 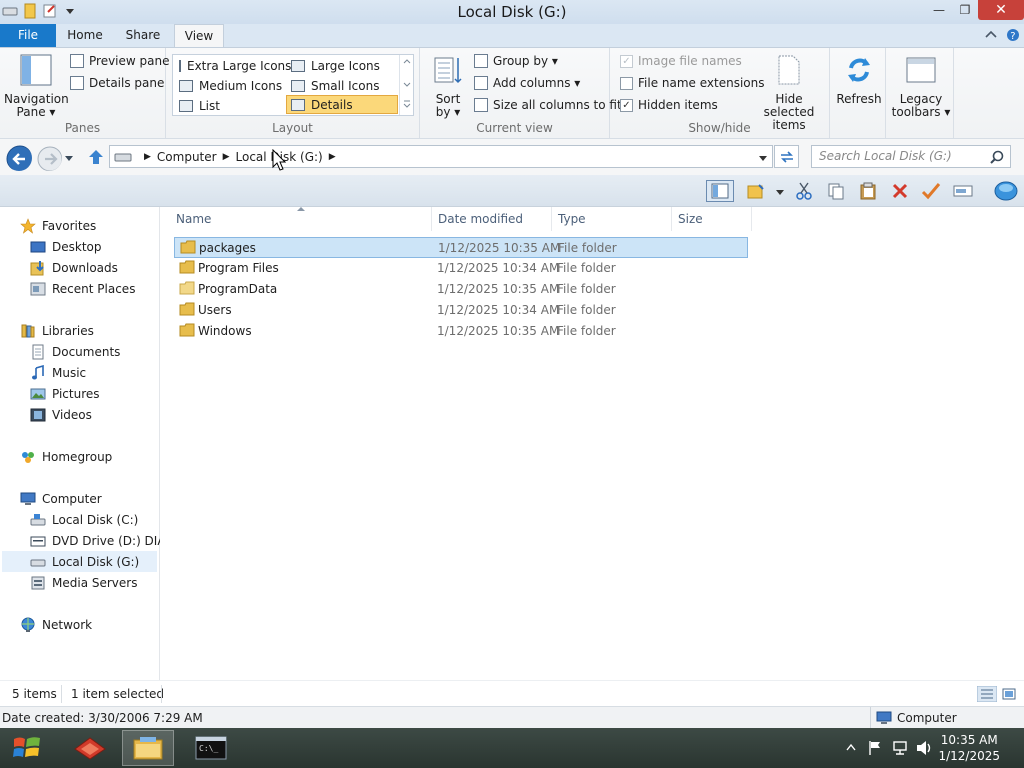 I want to click on folder-icon, so click(x=188, y=247).